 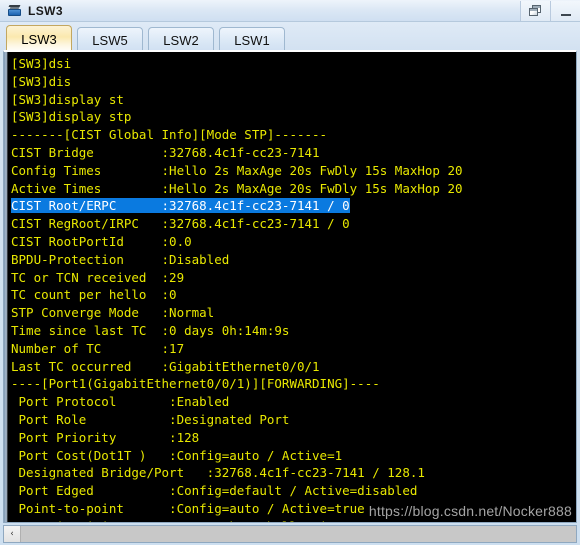 I want to click on tab-lsw5: LSW5, so click(x=110, y=39).